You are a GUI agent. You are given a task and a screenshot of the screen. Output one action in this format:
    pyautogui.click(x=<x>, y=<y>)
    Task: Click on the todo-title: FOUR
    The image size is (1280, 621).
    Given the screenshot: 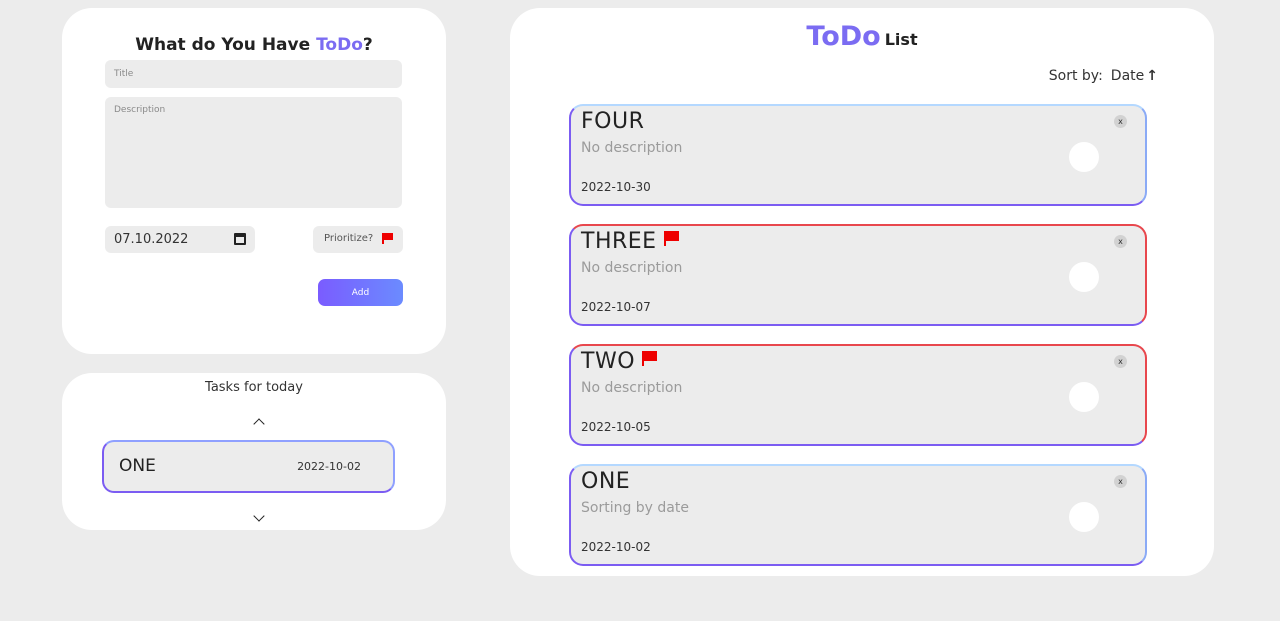 What is the action you would take?
    pyautogui.click(x=613, y=121)
    